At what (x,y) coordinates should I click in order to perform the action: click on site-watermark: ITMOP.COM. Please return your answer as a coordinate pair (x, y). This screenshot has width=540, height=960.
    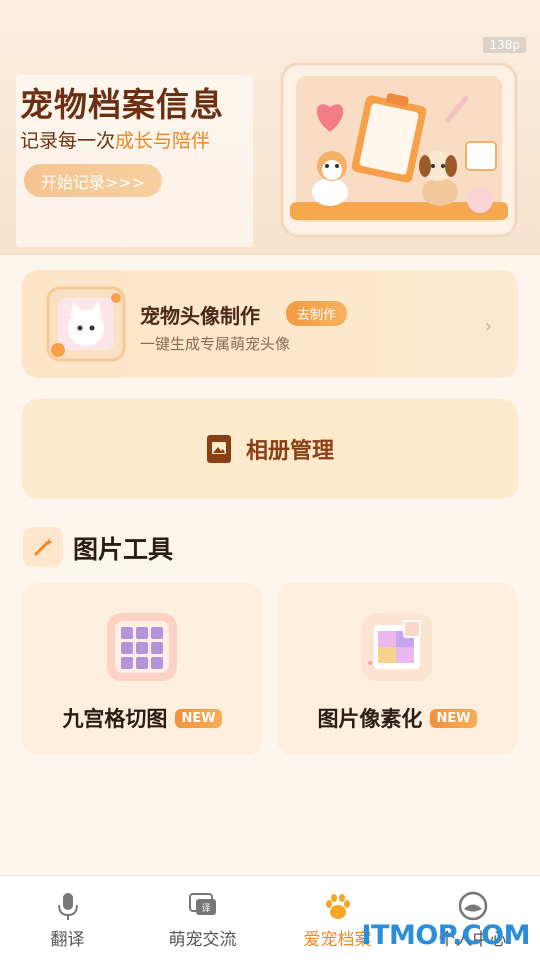
    Looking at the image, I should click on (445, 935).